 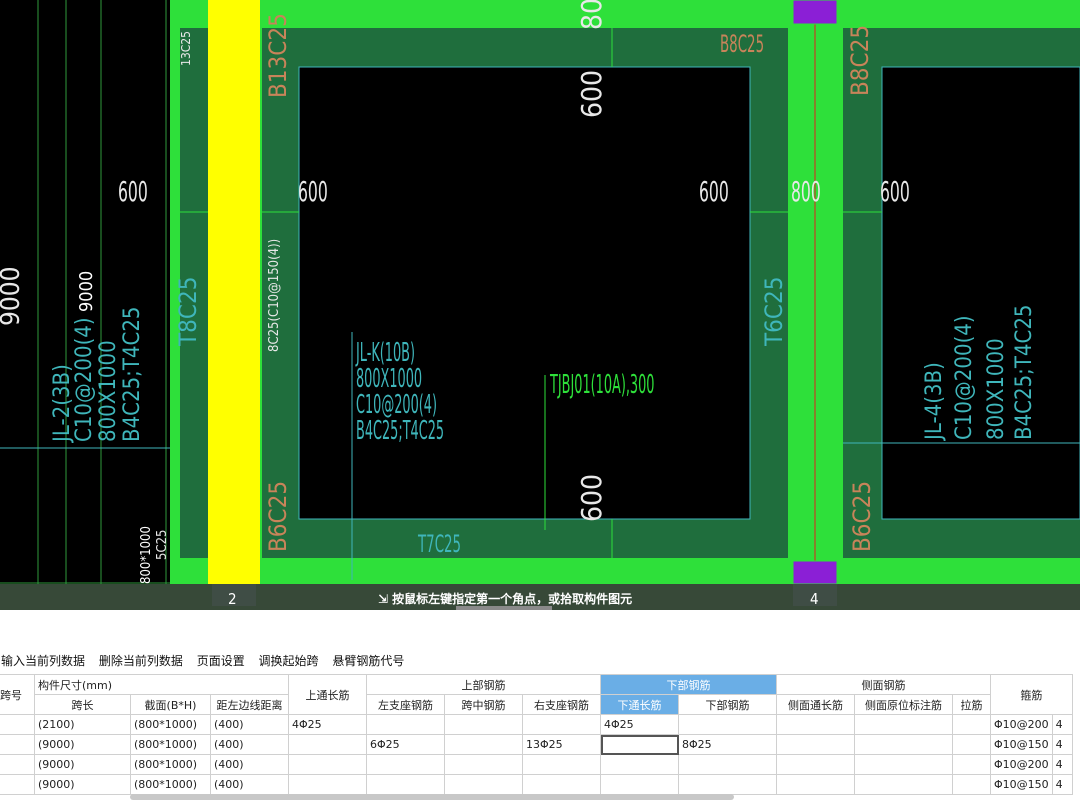 I want to click on header-bottom-rebar: 下部钢筋, so click(x=688, y=684).